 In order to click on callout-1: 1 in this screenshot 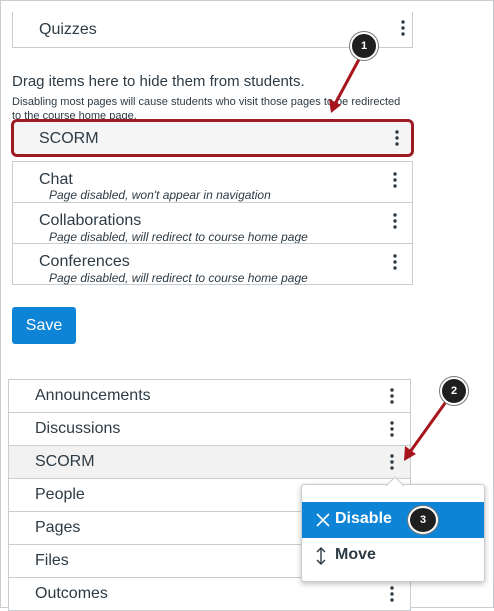, I will do `click(364, 46)`.